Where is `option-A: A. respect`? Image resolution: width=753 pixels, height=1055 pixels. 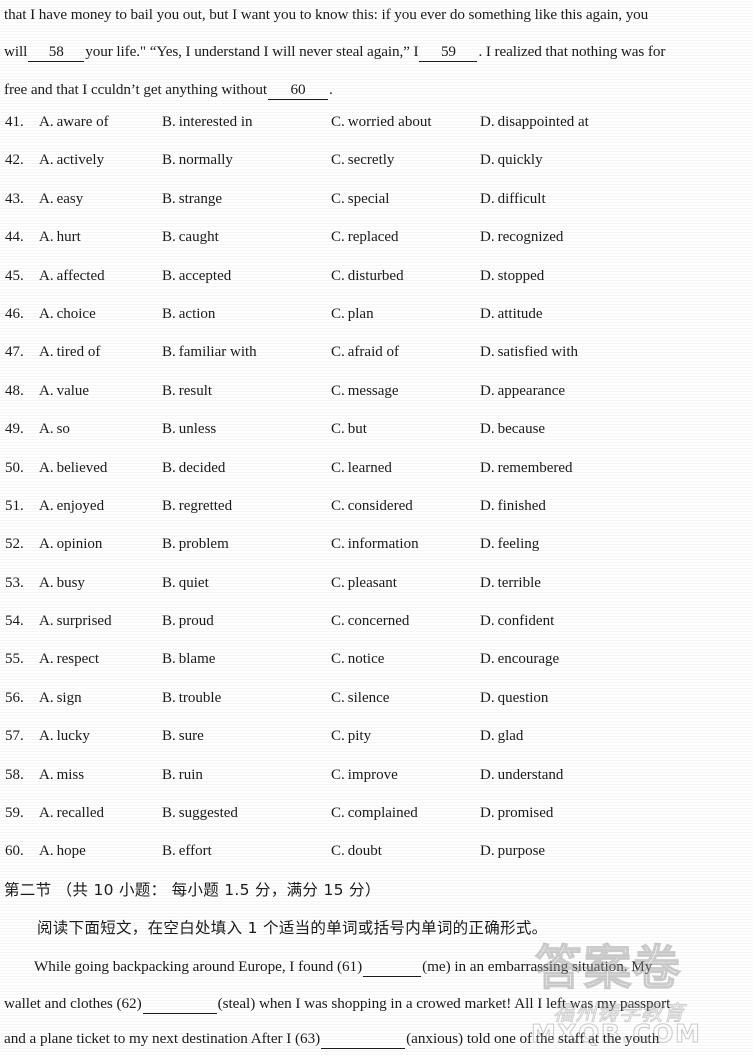
option-A: A. respect is located at coordinates (69, 659).